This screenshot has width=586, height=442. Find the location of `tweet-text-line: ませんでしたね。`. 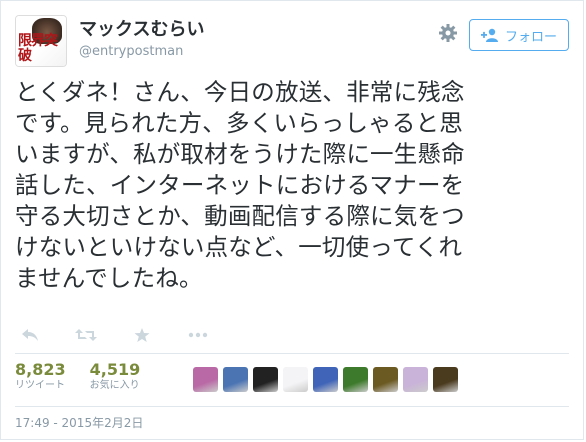

tweet-text-line: ませんでしたね。 is located at coordinates (109, 278).